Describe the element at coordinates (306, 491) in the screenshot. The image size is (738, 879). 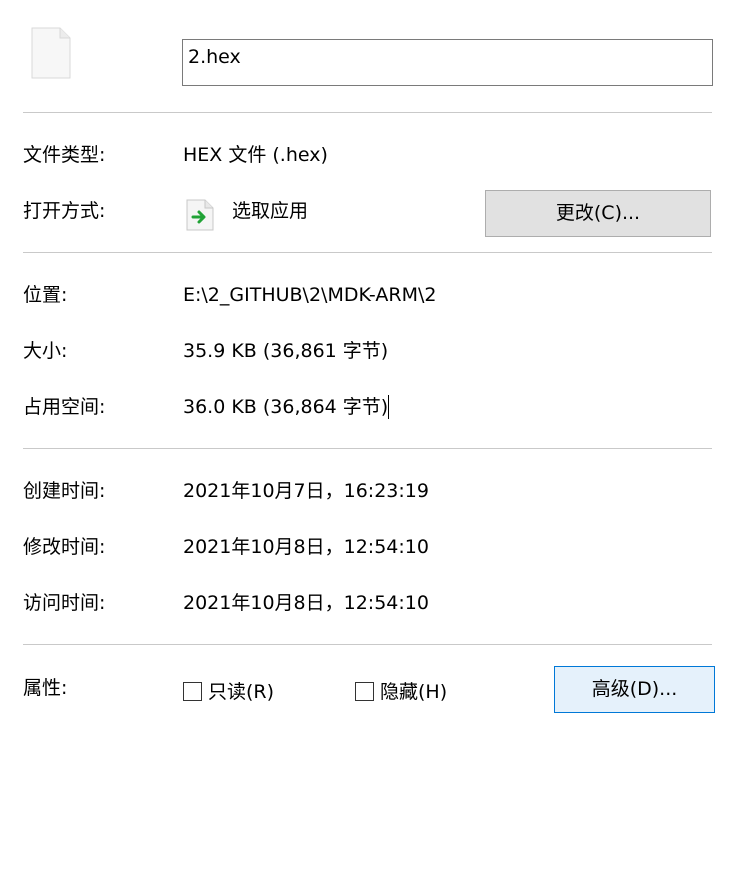
I see `created-value: 2021年10月7日，16:23:19` at that location.